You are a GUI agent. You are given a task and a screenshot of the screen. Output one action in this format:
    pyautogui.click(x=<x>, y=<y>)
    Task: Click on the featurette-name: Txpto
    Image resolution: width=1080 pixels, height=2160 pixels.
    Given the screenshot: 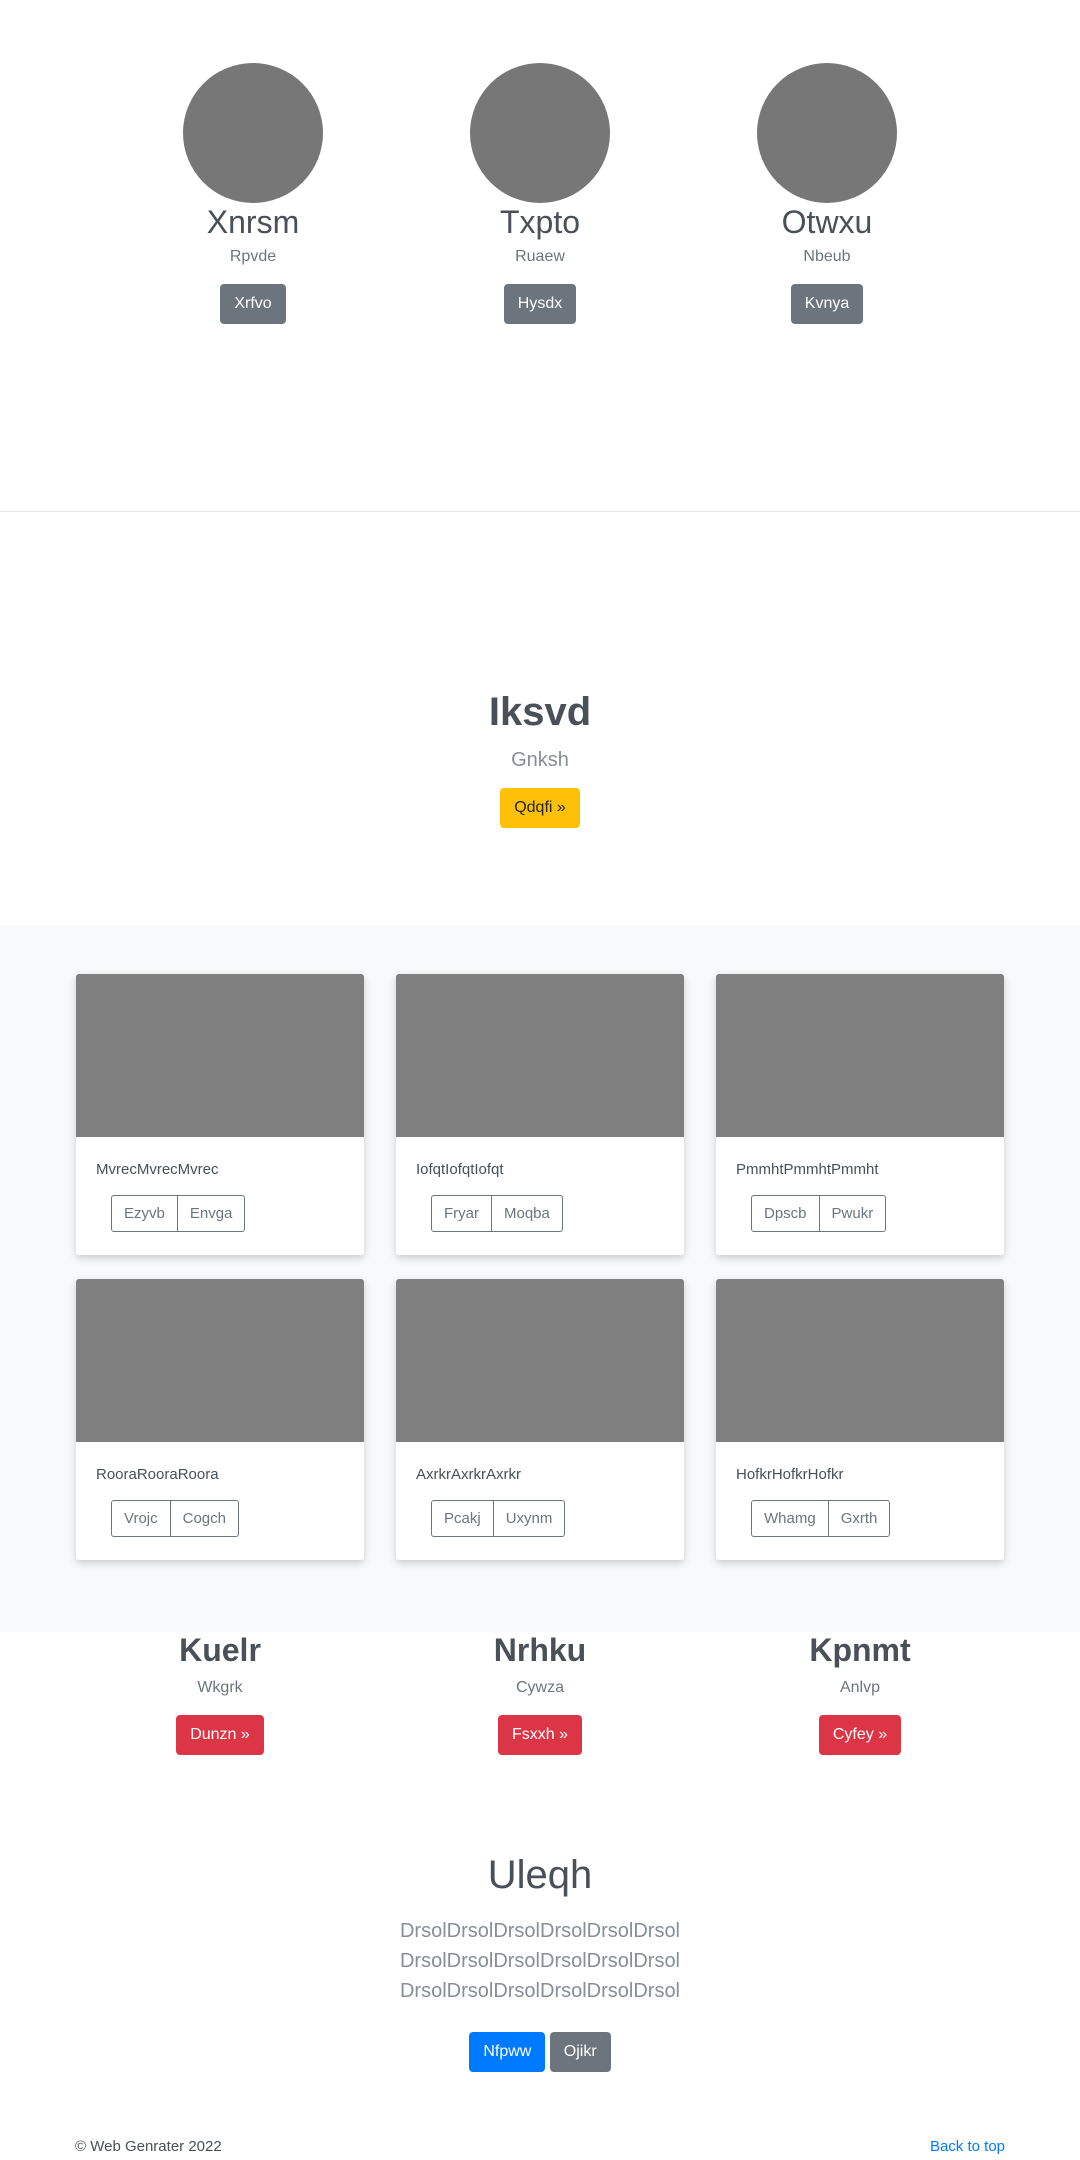 What is the action you would take?
    pyautogui.click(x=540, y=222)
    